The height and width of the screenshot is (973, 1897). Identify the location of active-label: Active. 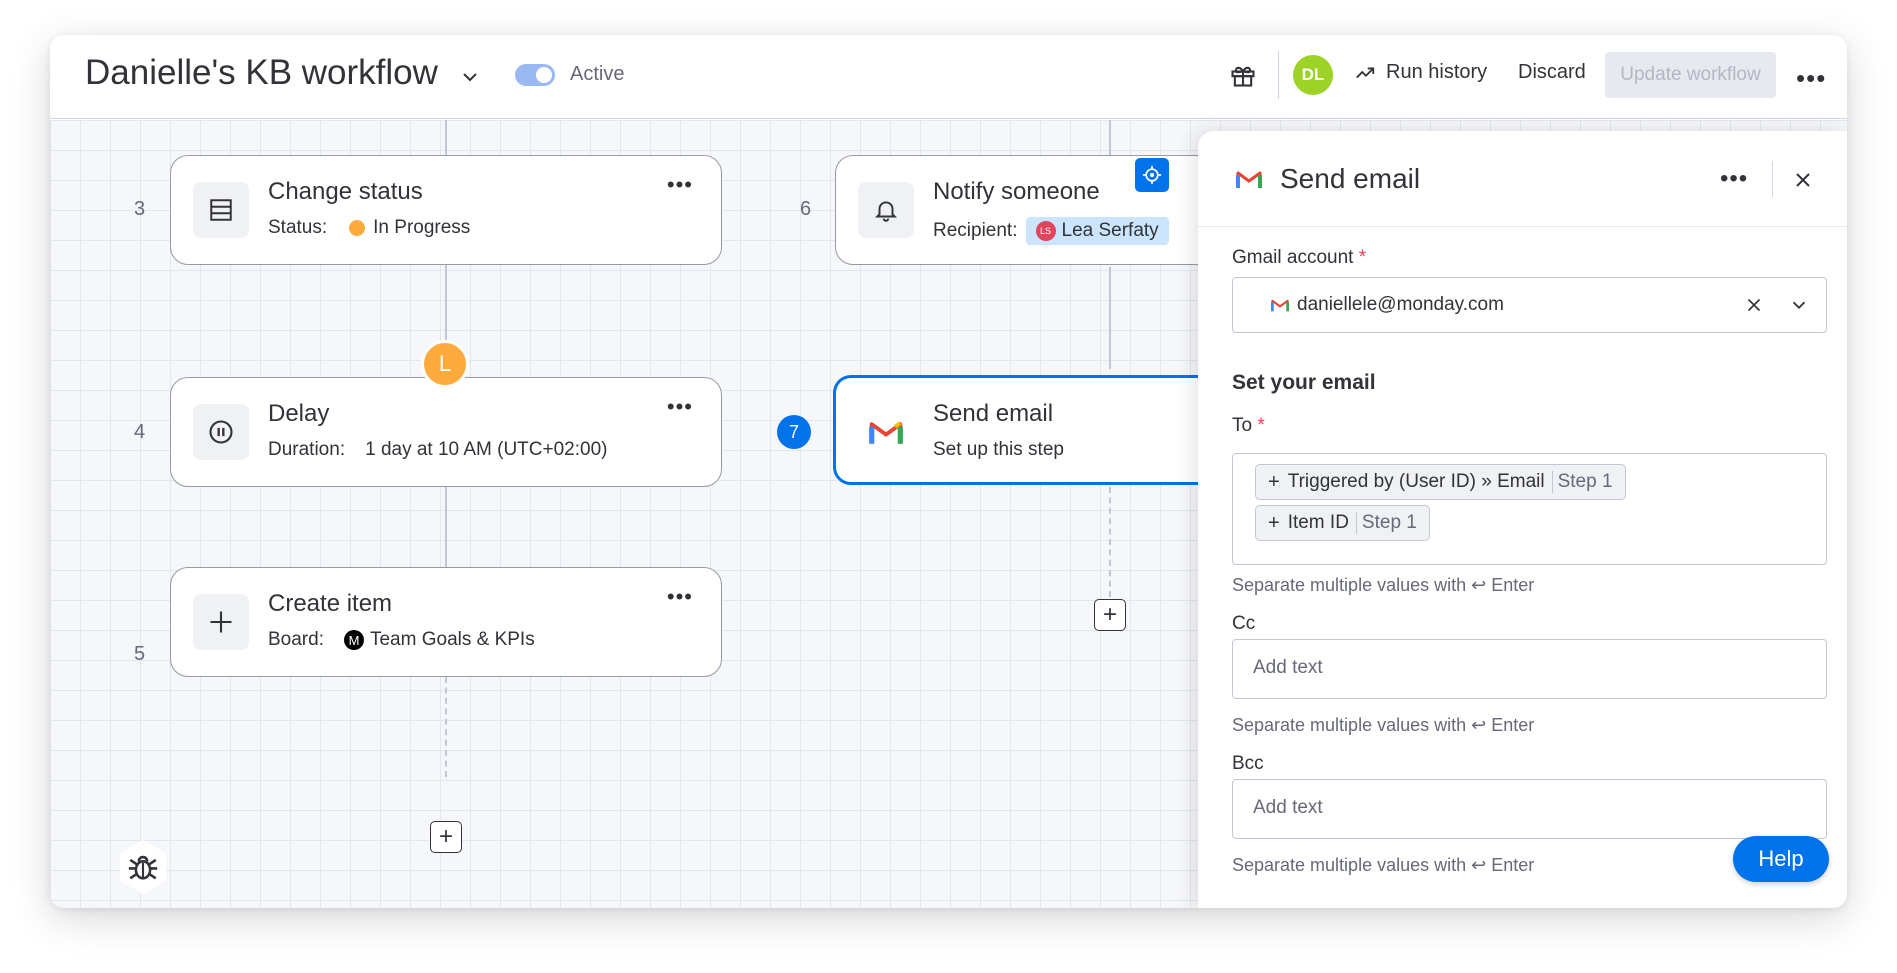
(597, 74).